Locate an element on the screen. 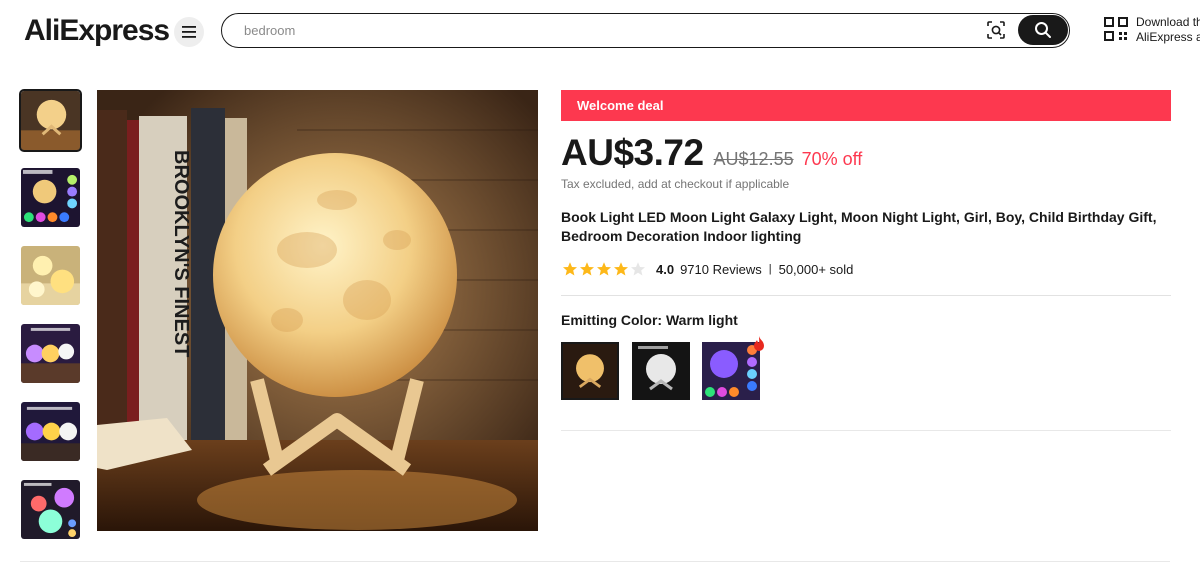 The height and width of the screenshot is (568, 1200). moon-night-light-thumbnail is located at coordinates (50, 509).